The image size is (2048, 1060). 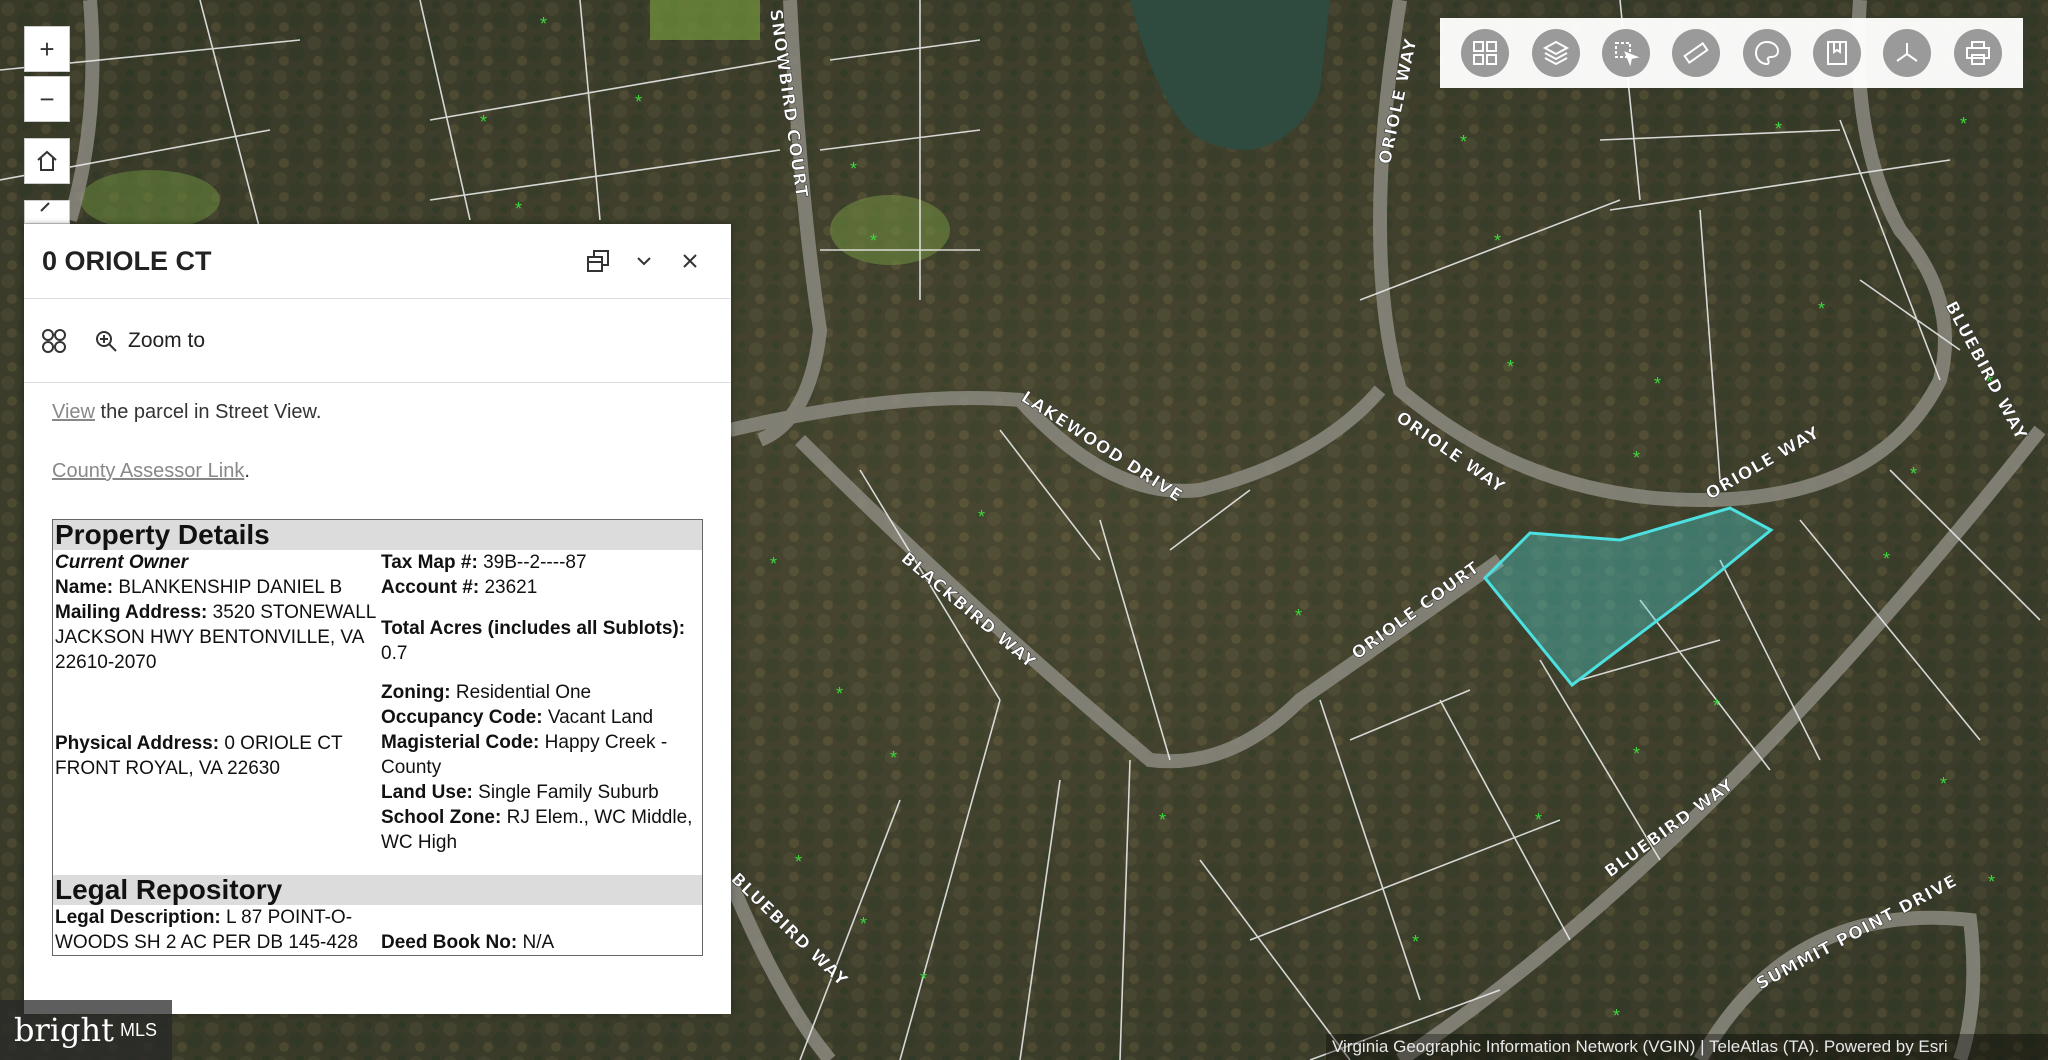 I want to click on street-view-text: the parcel in Street View., so click(x=208, y=412).